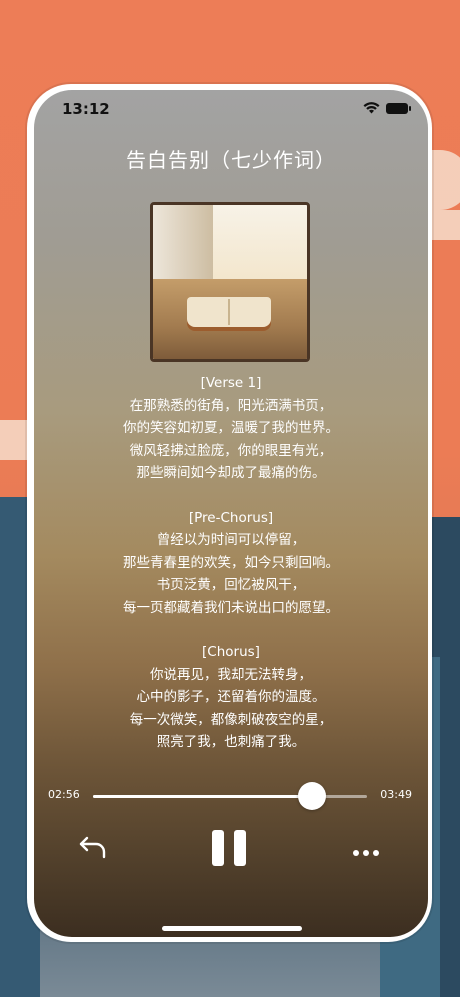 This screenshot has width=460, height=997. I want to click on back-arrow-icon, so click(93, 850).